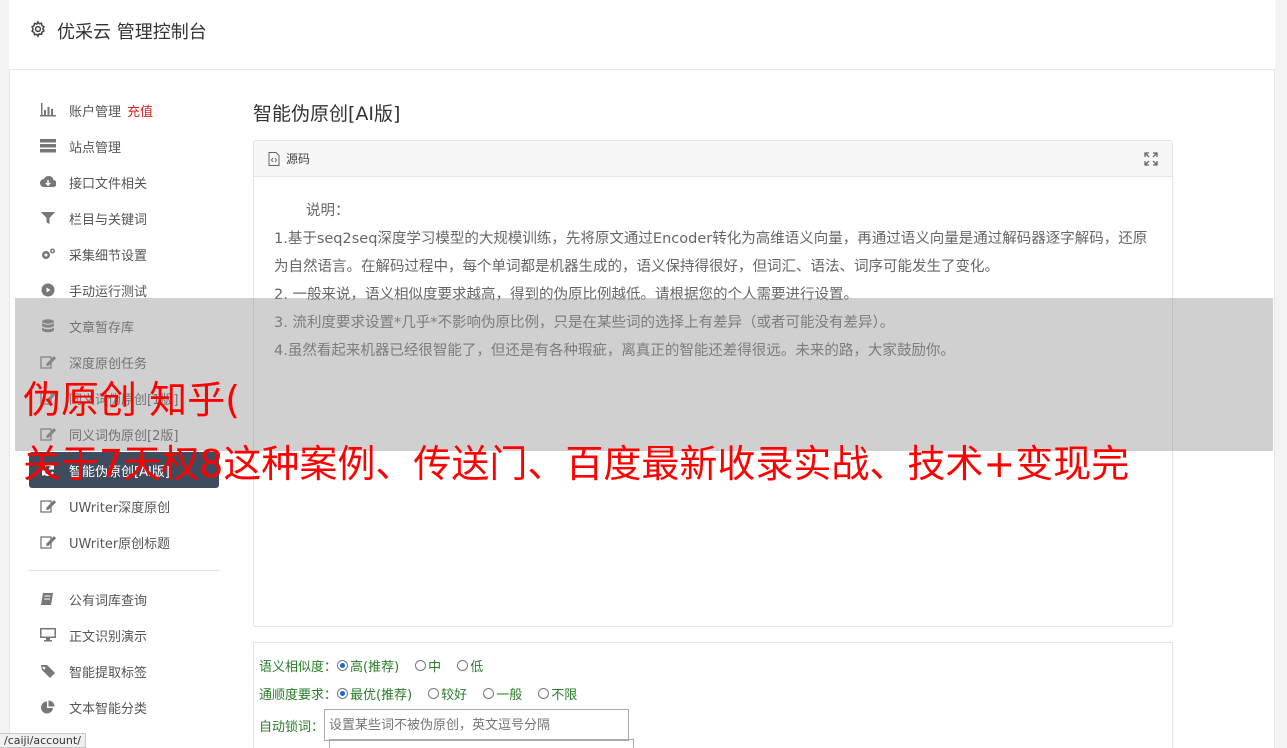 This screenshot has width=1287, height=748. I want to click on browser-status-url: /caiji/account/, so click(43, 740).